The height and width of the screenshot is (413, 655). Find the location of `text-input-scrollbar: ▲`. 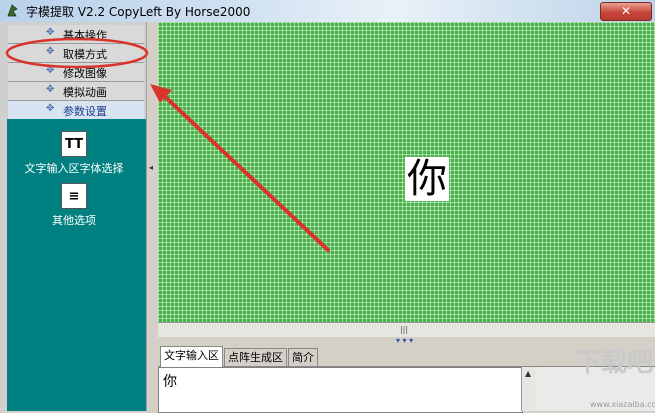

text-input-scrollbar: ▲ is located at coordinates (529, 389).